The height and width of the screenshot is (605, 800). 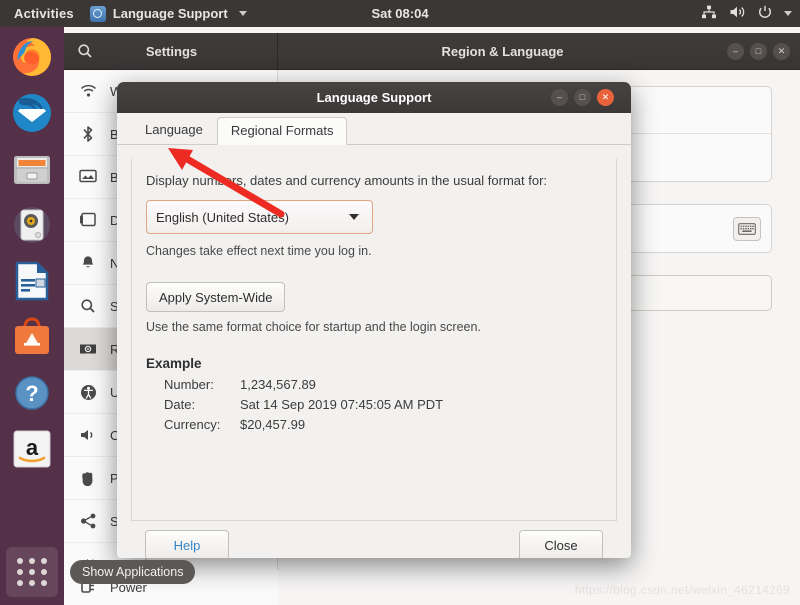 What do you see at coordinates (709, 13) in the screenshot?
I see `network-icon` at bounding box center [709, 13].